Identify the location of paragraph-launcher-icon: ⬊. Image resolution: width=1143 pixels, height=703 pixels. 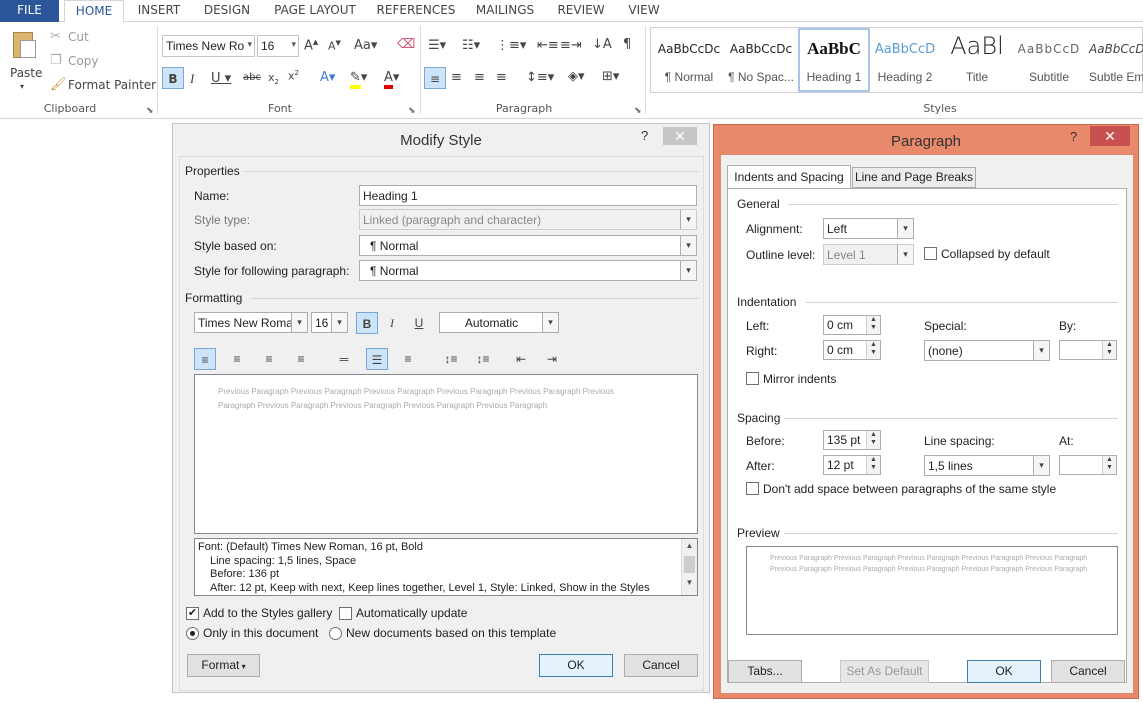
(638, 111).